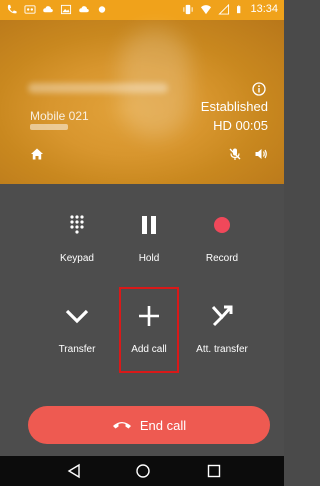 The height and width of the screenshot is (486, 320). I want to click on hold-label: Hold, so click(149, 258).